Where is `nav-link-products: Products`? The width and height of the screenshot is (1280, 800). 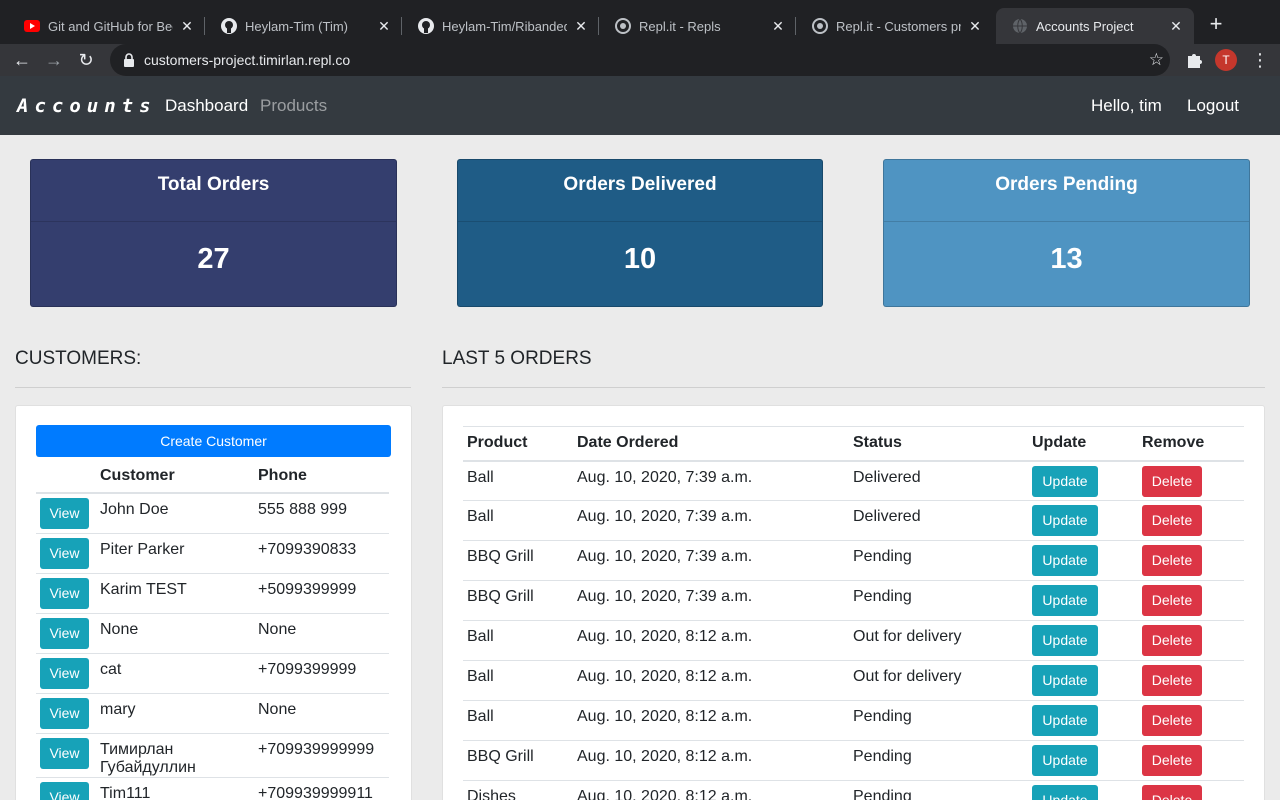 nav-link-products: Products is located at coordinates (293, 106).